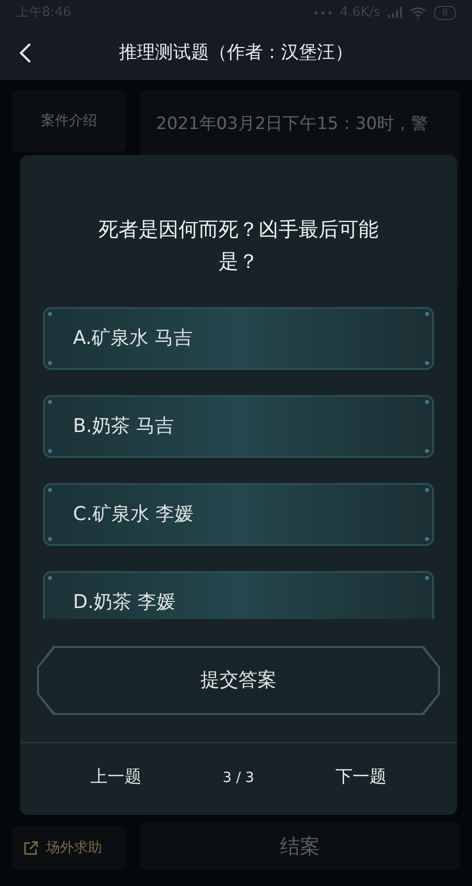 Image resolution: width=472 pixels, height=886 pixels. I want to click on wifi-icon, so click(418, 12).